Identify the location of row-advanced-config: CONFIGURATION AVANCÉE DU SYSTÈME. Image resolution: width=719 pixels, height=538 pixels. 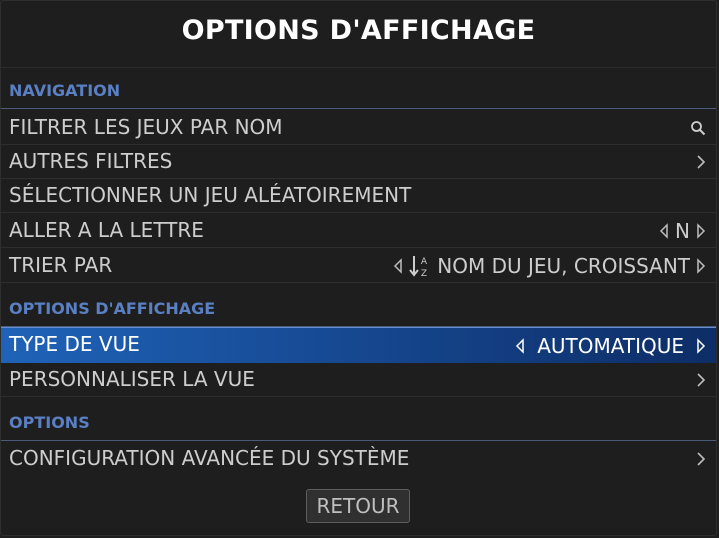
(358, 459).